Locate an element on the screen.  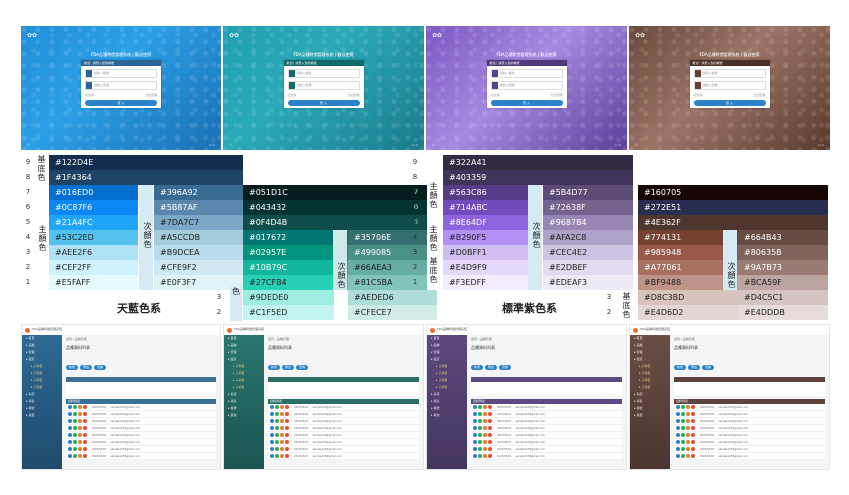
forgot-link: 忘記密碼 is located at coordinates (759, 95).